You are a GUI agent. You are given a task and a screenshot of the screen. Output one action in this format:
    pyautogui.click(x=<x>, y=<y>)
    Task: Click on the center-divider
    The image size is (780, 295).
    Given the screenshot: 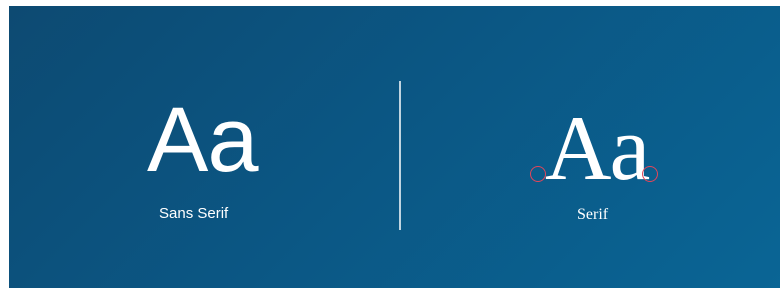 What is the action you would take?
    pyautogui.click(x=400, y=155)
    